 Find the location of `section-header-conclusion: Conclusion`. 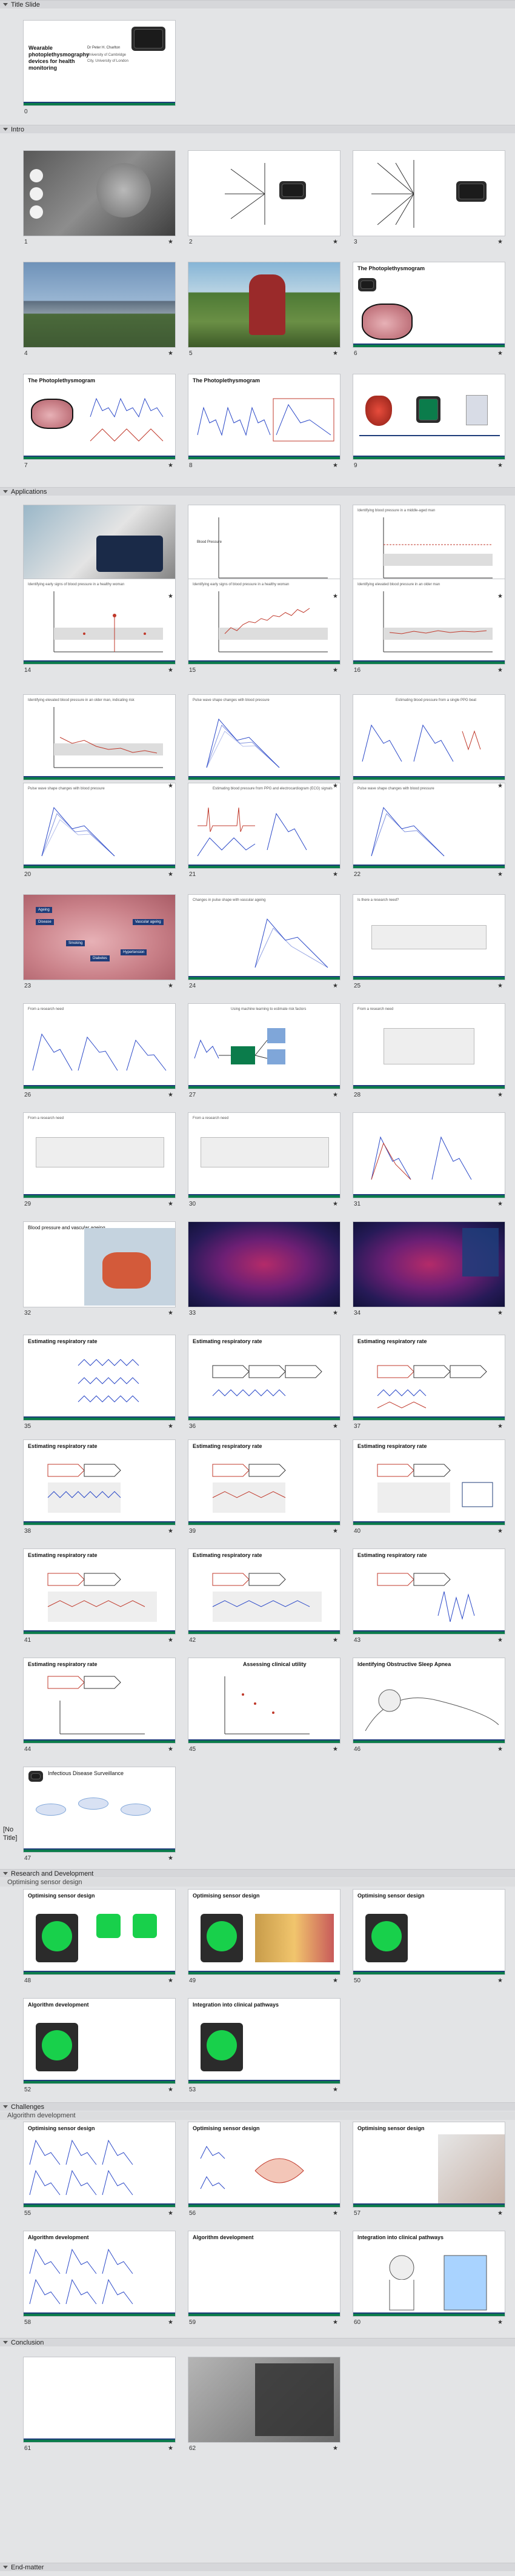

section-header-conclusion: Conclusion is located at coordinates (257, 2342).